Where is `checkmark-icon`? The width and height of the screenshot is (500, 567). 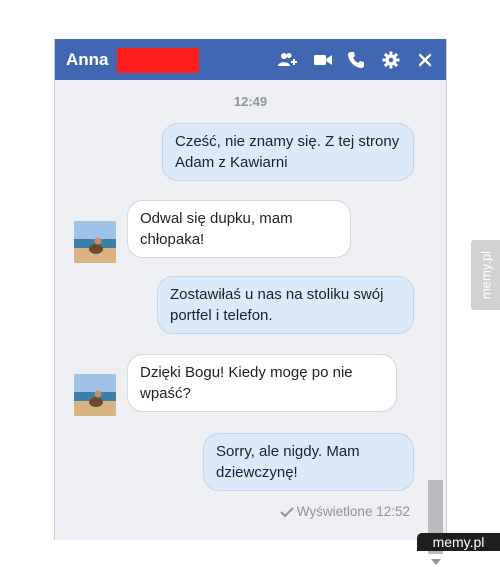
checkmark-icon is located at coordinates (287, 511).